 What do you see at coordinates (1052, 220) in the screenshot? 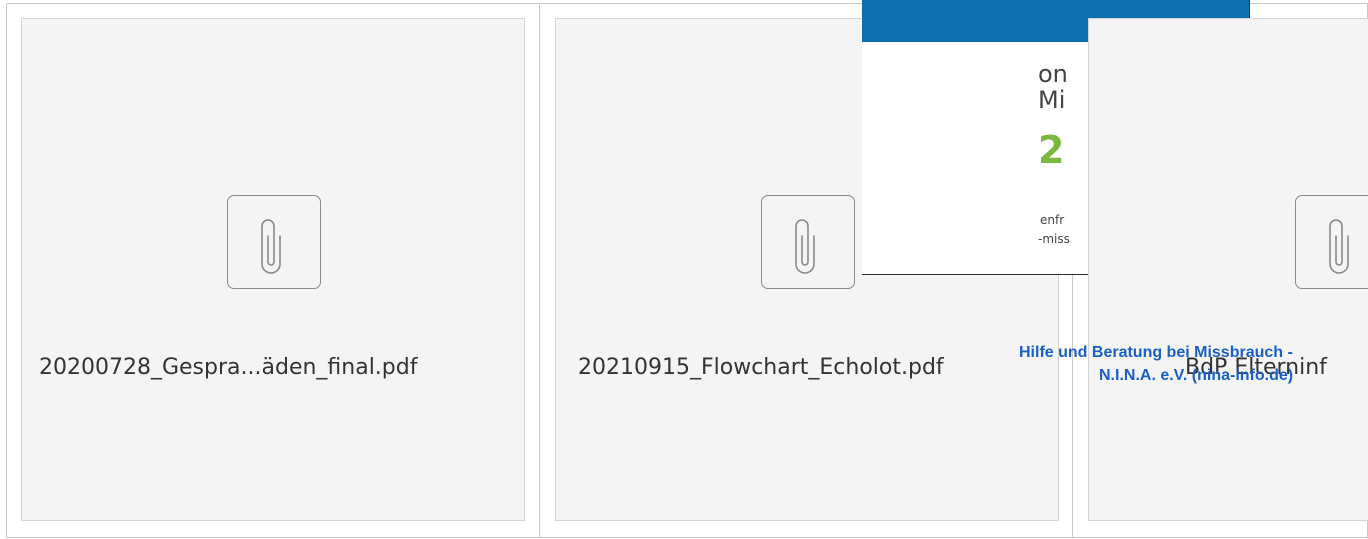
I see `preview-text: enfr` at bounding box center [1052, 220].